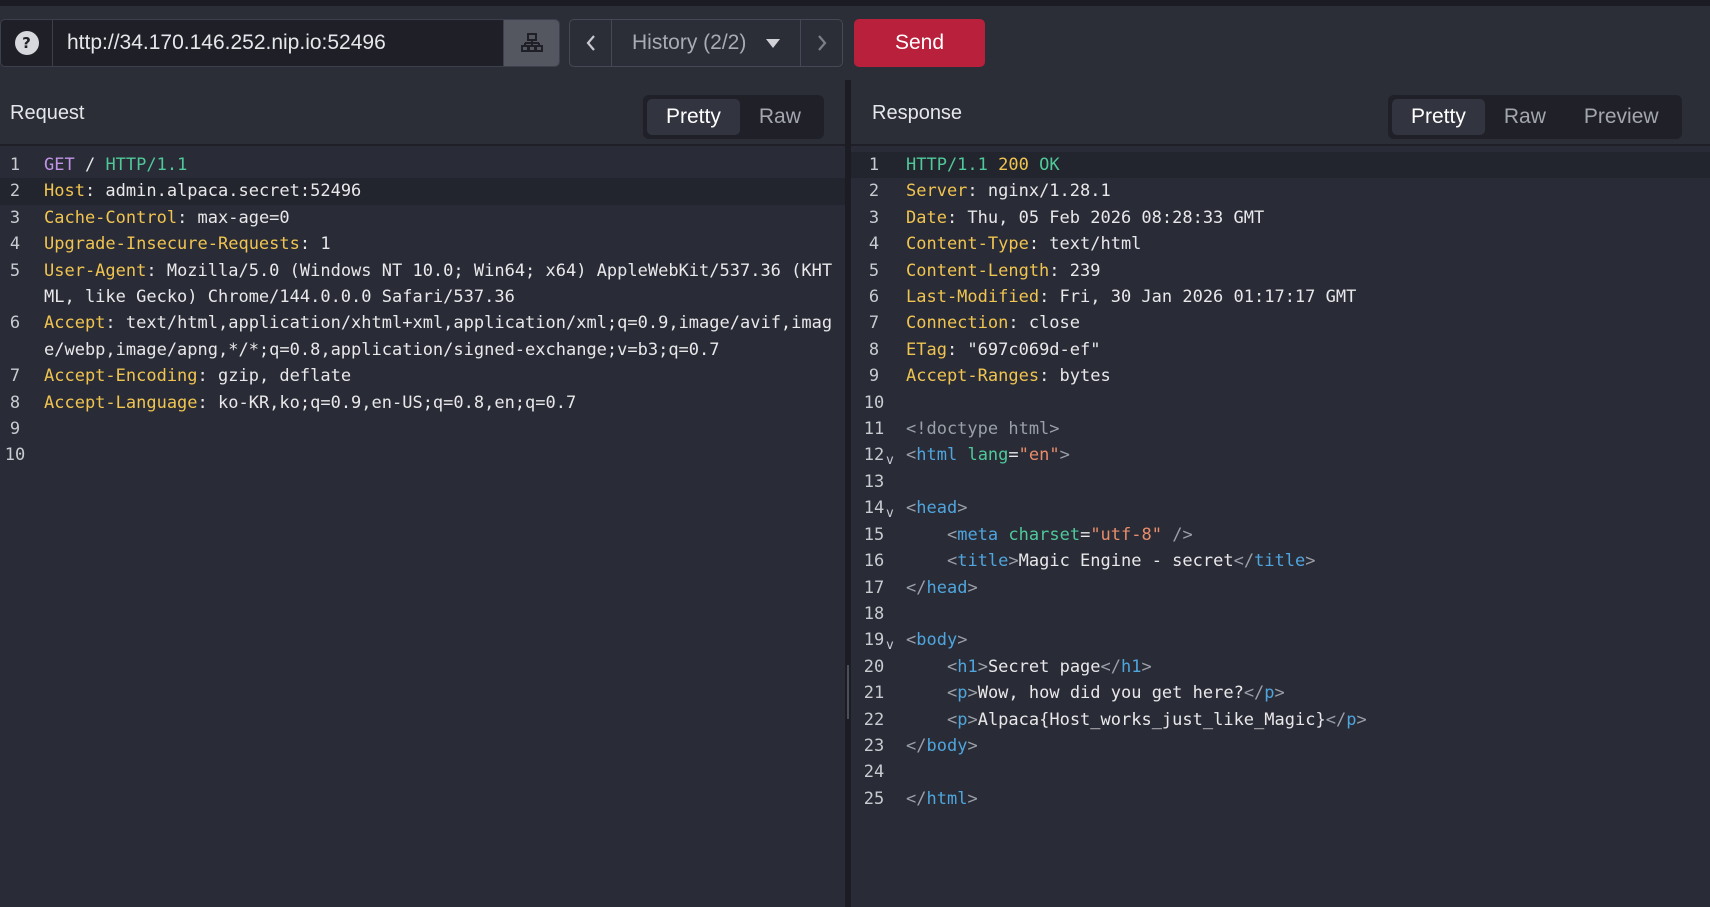 This screenshot has width=1710, height=907. Describe the element at coordinates (821, 43) in the screenshot. I see `history-next-button` at that location.